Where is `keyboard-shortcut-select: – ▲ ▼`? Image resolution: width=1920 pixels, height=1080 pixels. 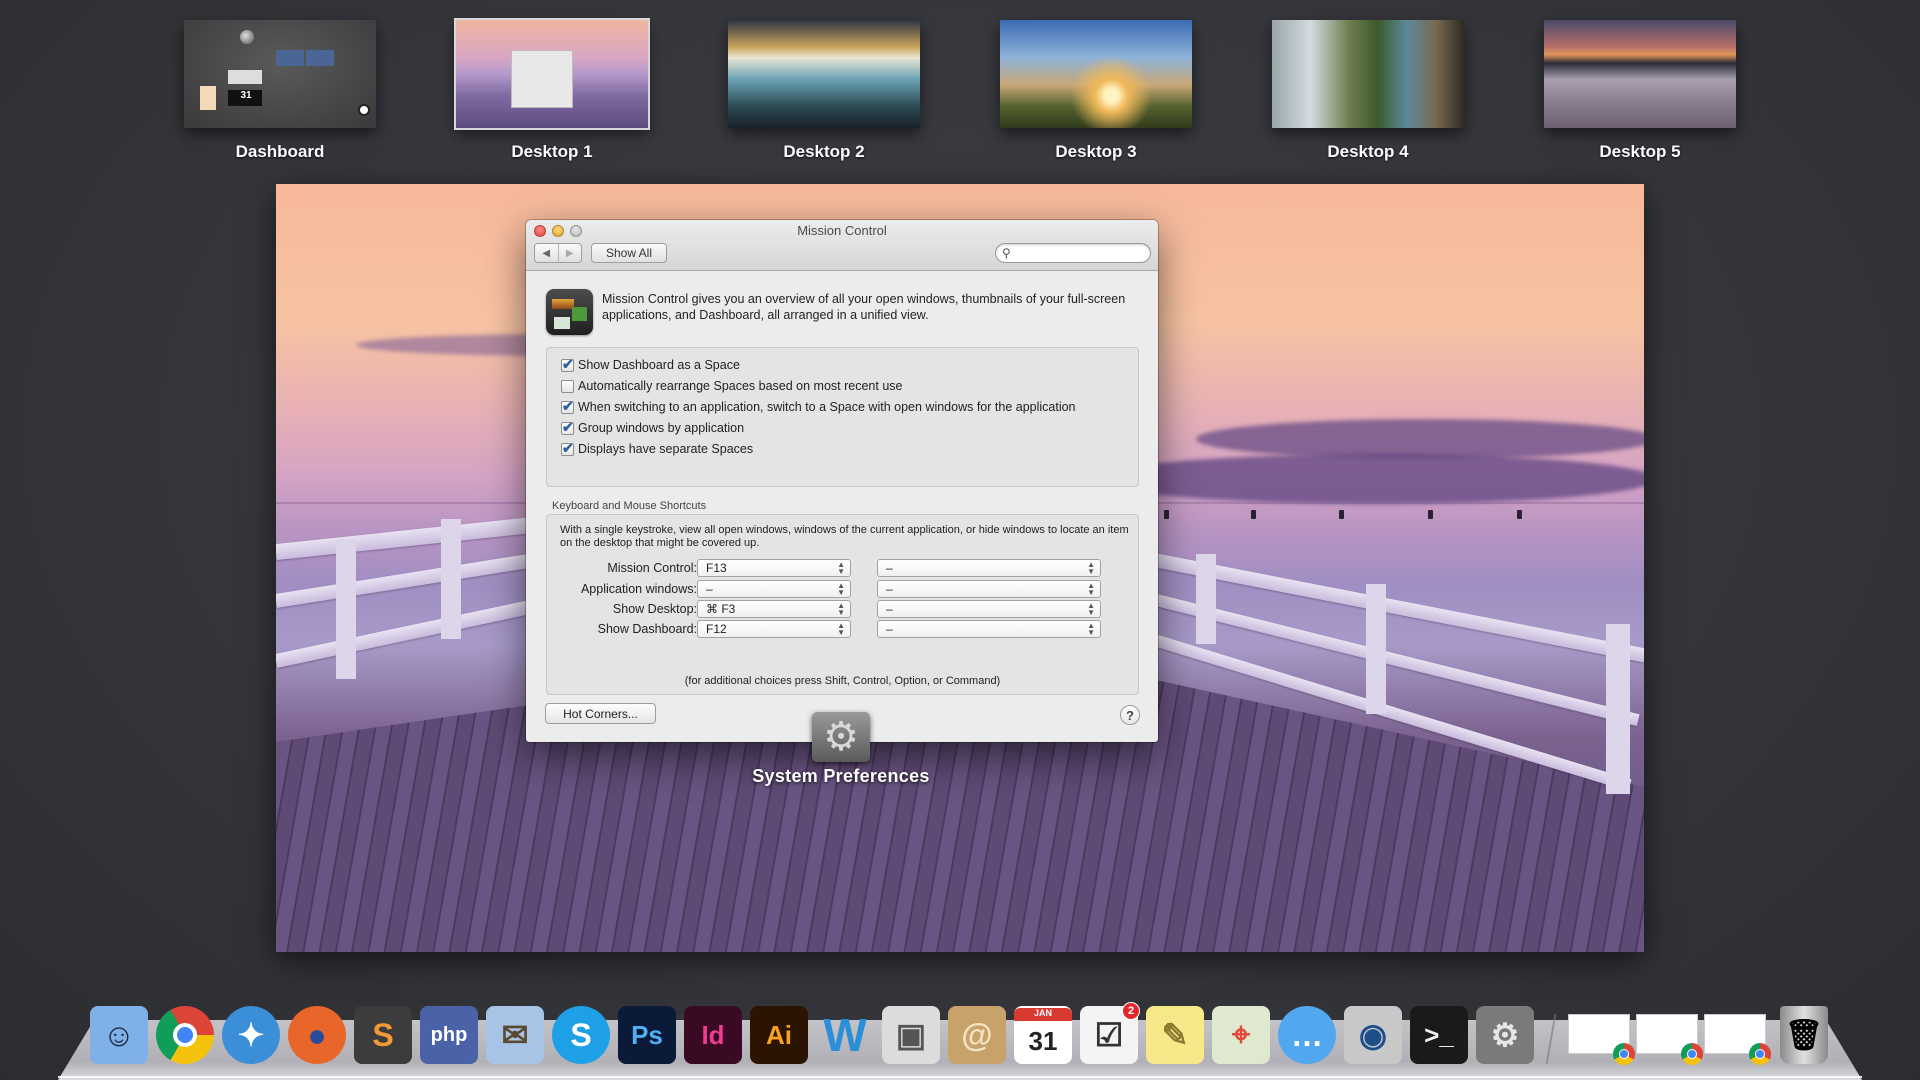
keyboard-shortcut-select: – ▲ ▼ is located at coordinates (774, 589).